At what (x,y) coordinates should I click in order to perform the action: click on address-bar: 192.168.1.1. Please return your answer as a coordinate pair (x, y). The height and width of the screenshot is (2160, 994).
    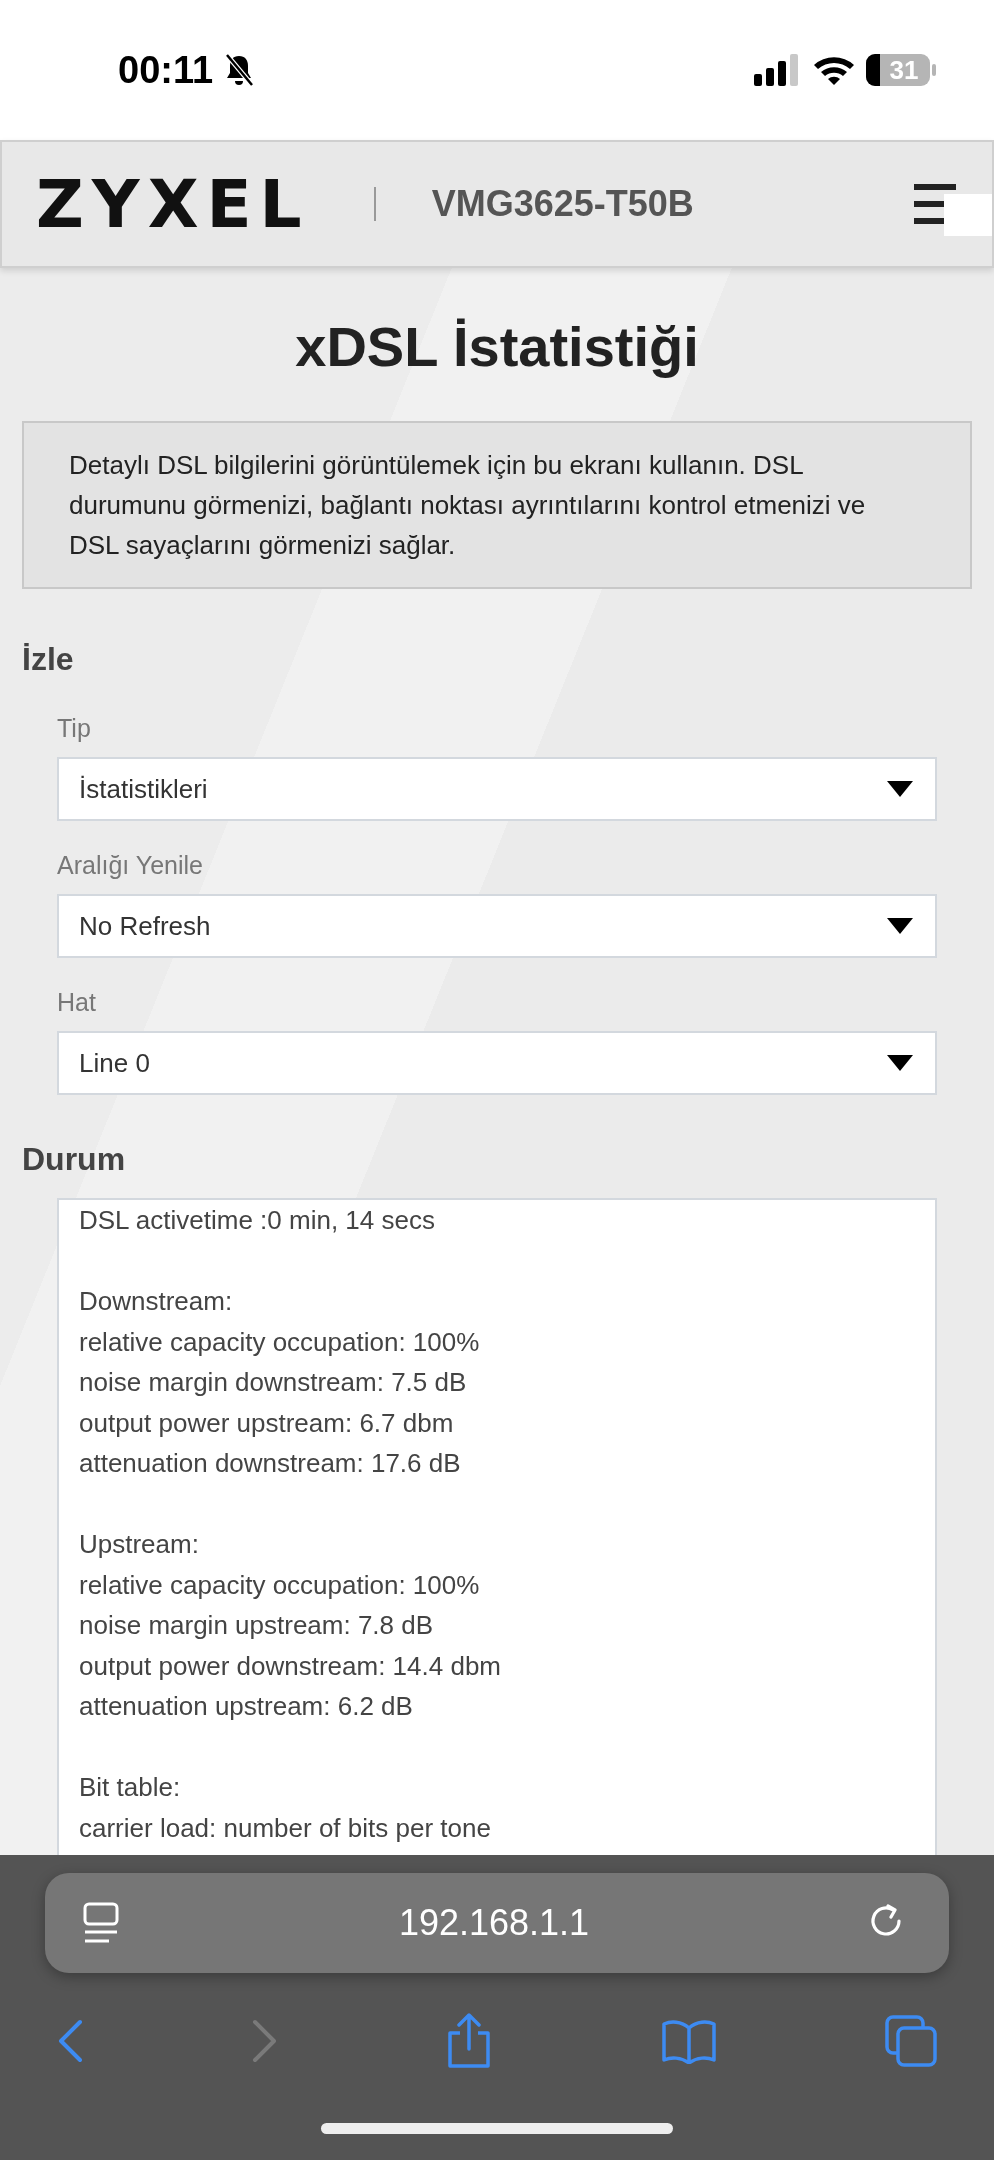
    Looking at the image, I should click on (497, 1923).